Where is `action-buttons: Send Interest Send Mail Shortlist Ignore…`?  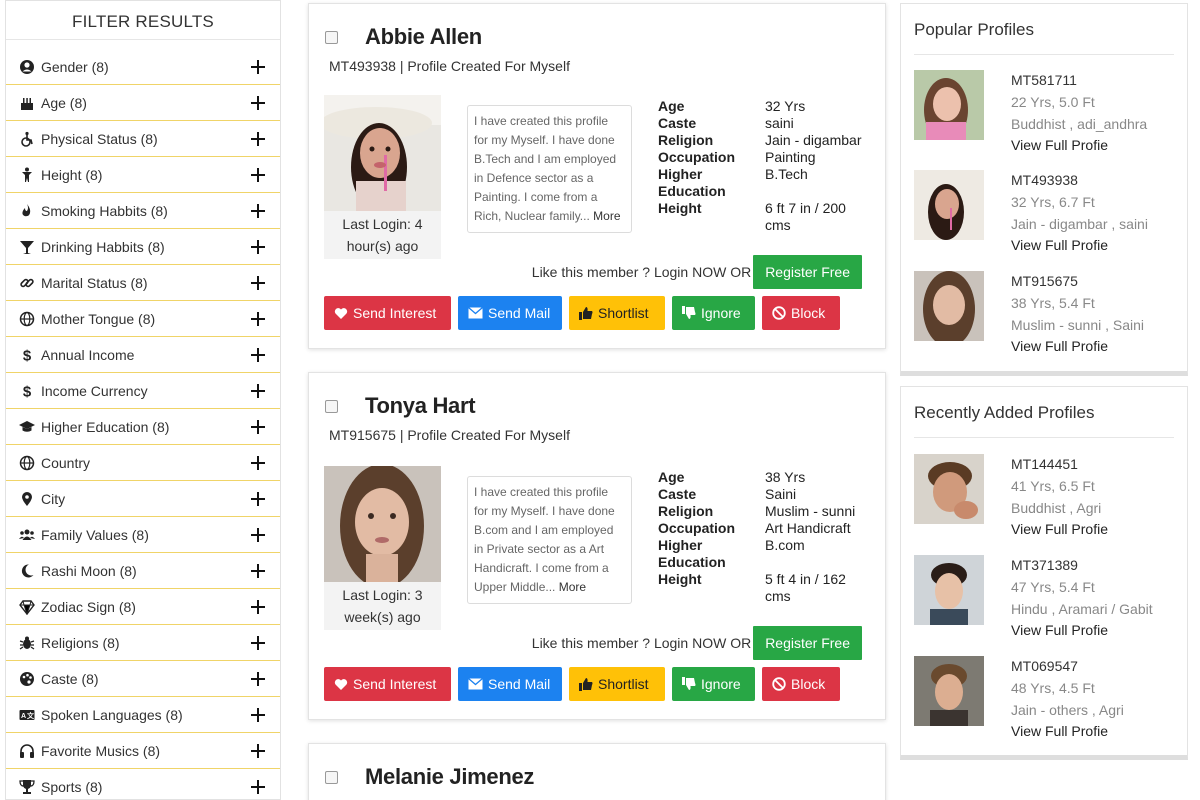 action-buttons: Send Interest Send Mail Shortlist Ignore… is located at coordinates (585, 684).